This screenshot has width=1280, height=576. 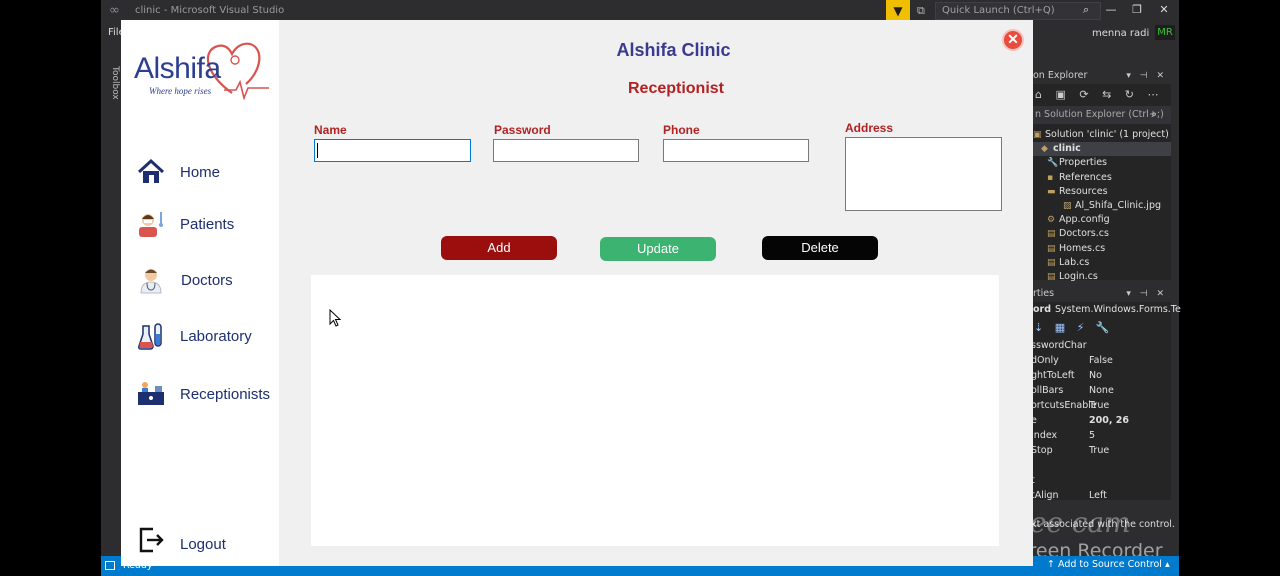 I want to click on close-window-icon: ✕, so click(x=1164, y=9).